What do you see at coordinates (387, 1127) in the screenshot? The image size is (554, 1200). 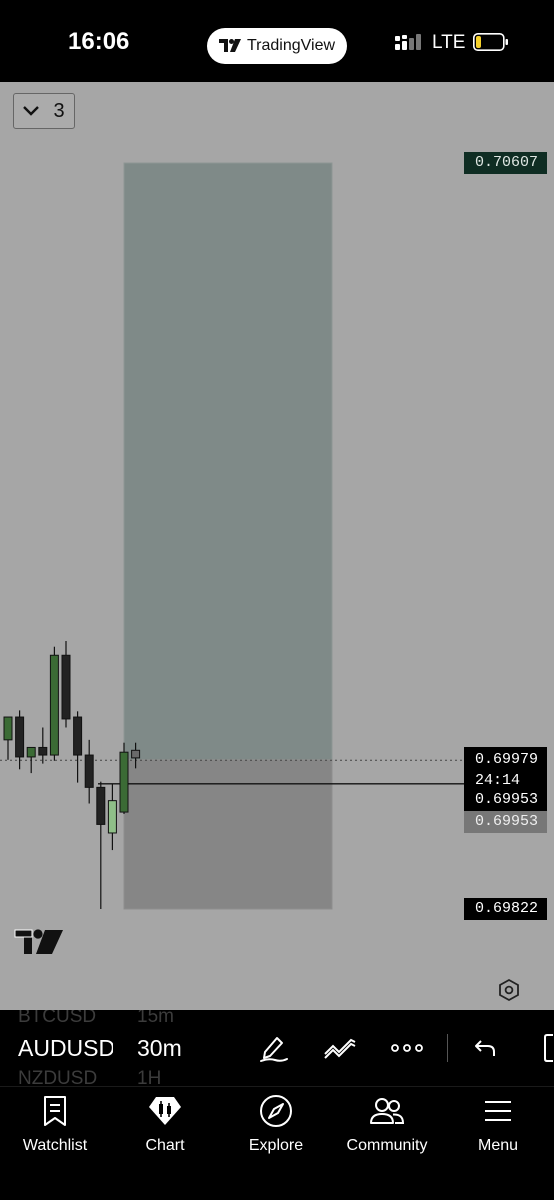 I see `nav-community: Community` at bounding box center [387, 1127].